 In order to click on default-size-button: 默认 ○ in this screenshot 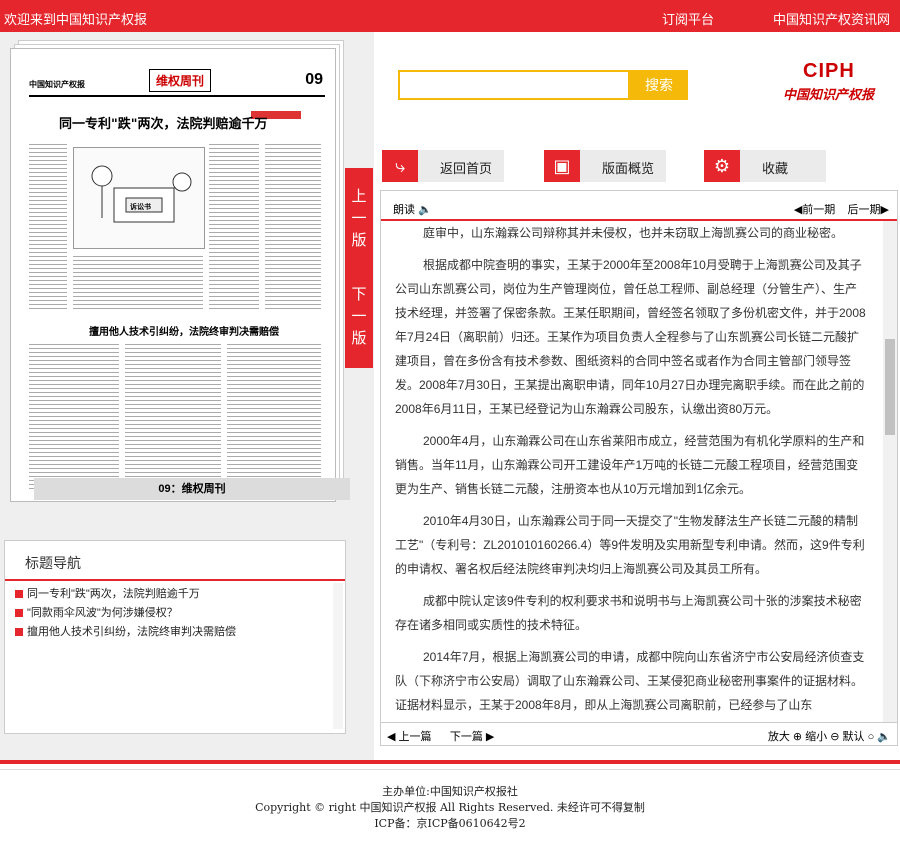, I will do `click(859, 737)`.